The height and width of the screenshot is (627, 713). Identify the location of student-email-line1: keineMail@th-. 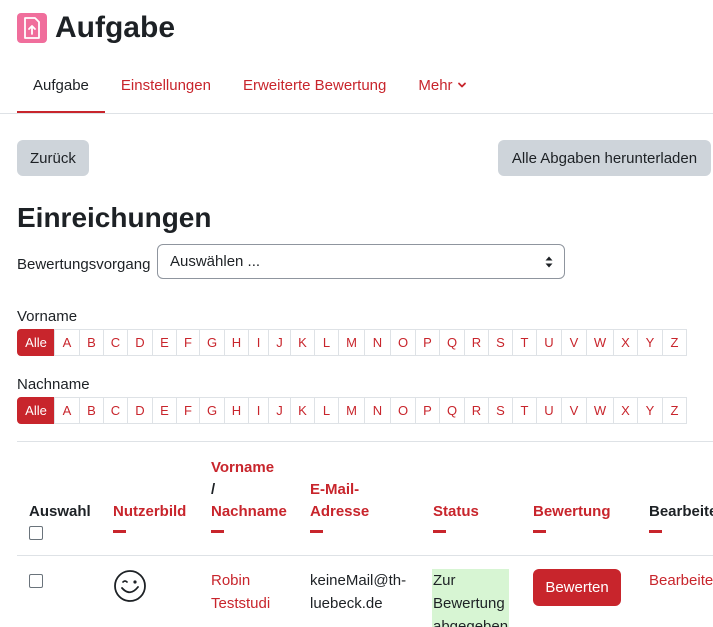
(358, 580).